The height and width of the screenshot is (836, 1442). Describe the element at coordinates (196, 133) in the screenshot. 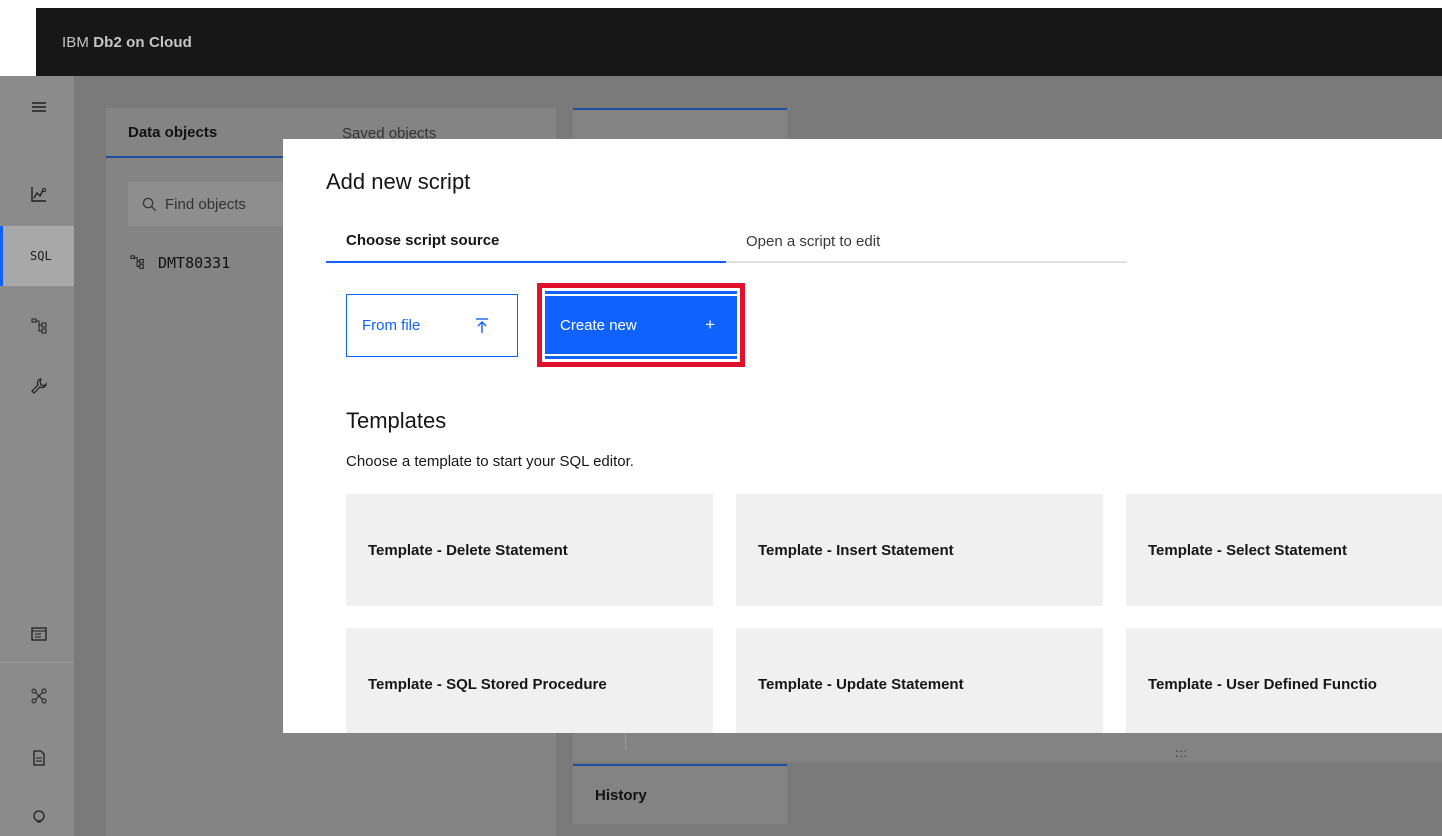

I see `tab-data-objects: Data objects` at that location.